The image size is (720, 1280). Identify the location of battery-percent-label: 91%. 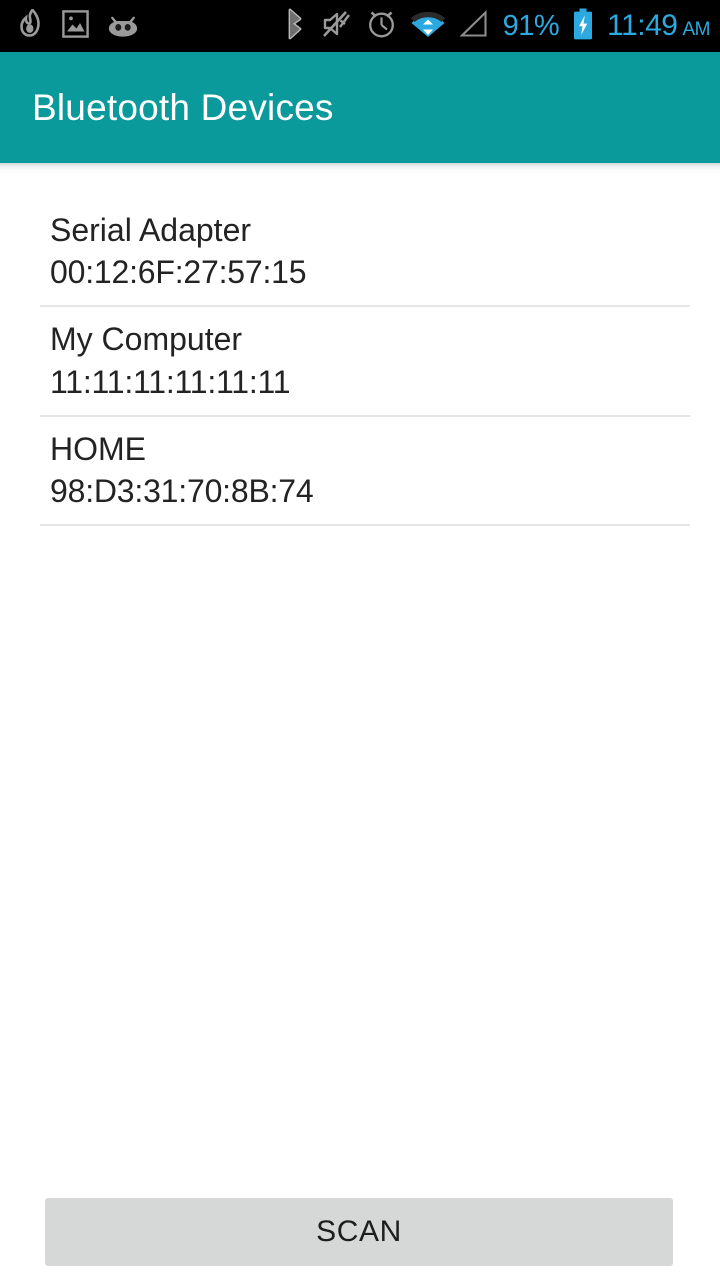
(531, 25).